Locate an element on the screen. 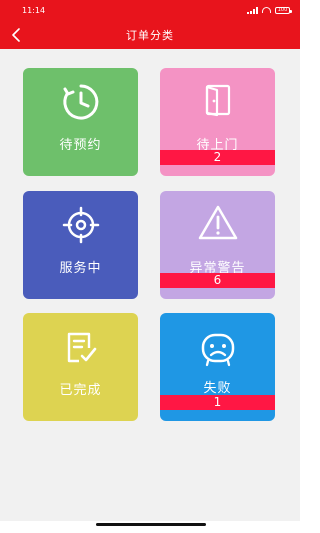 The width and height of the screenshot is (320, 533). card-label: 待预约 is located at coordinates (80, 145).